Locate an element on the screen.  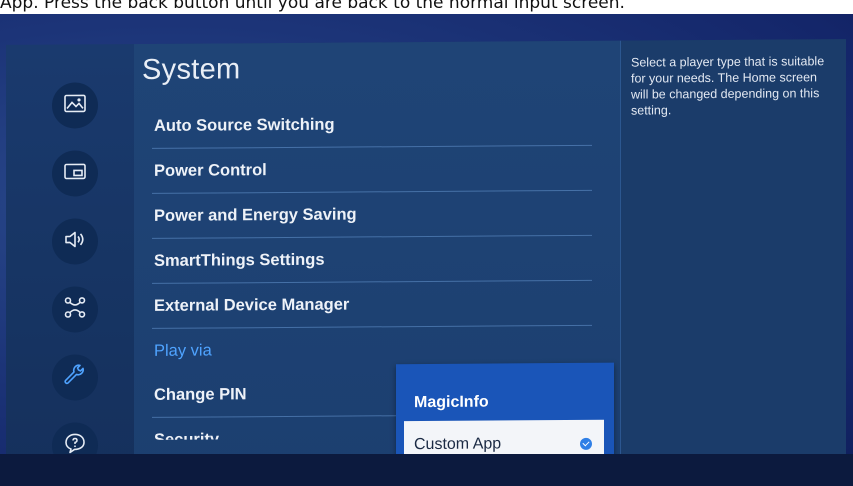
menu-item-external-device-manager: External Device Manager is located at coordinates (372, 304).